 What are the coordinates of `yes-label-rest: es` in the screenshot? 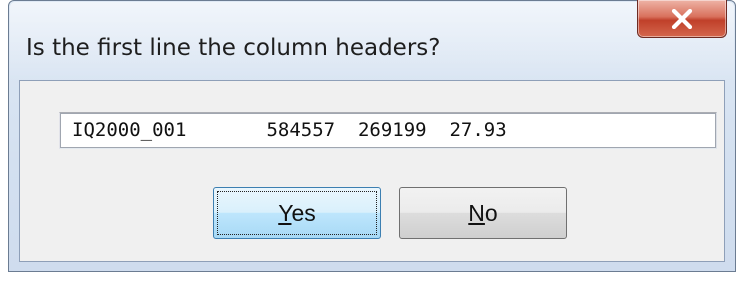 It's located at (303, 212).